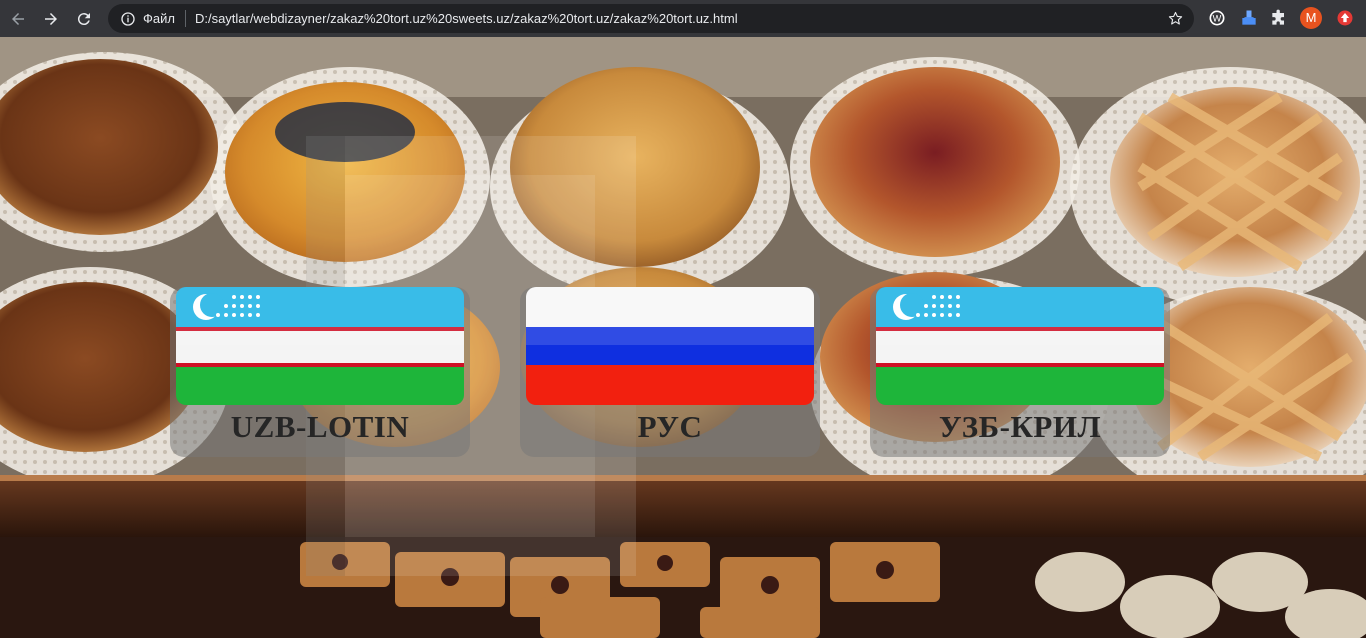 The image size is (1366, 638). What do you see at coordinates (670, 346) in the screenshot?
I see `russia-flag-icon` at bounding box center [670, 346].